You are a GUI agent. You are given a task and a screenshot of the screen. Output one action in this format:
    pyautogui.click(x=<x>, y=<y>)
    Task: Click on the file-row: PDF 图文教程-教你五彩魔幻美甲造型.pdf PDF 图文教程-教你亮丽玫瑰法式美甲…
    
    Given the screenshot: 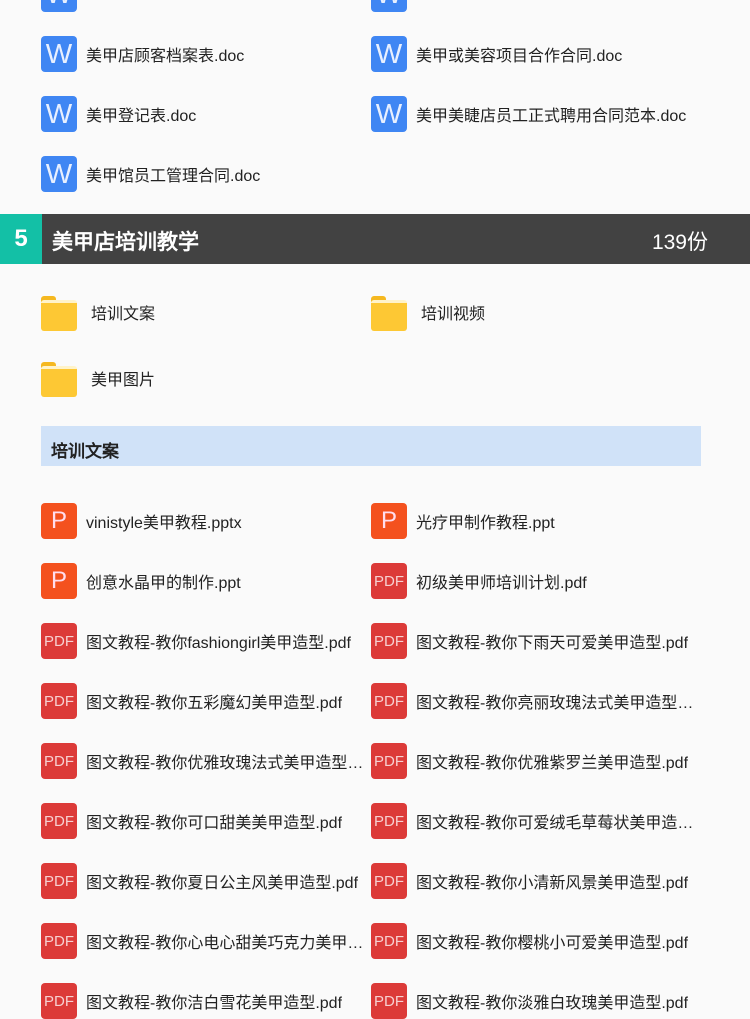 What is the action you would take?
    pyautogui.click(x=375, y=701)
    